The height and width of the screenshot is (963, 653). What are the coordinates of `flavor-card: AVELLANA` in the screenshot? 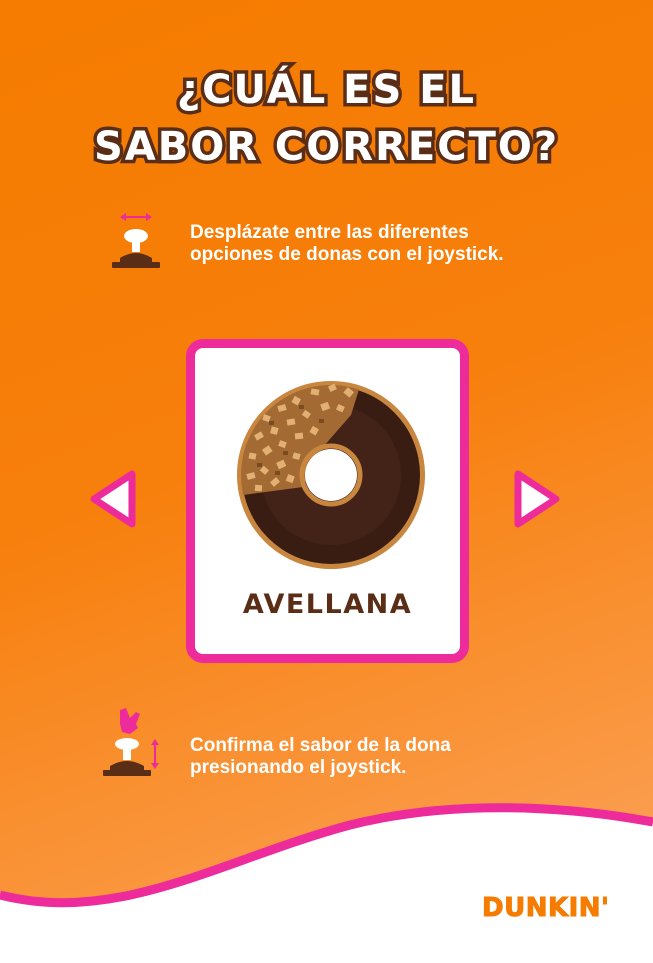 It's located at (327, 501).